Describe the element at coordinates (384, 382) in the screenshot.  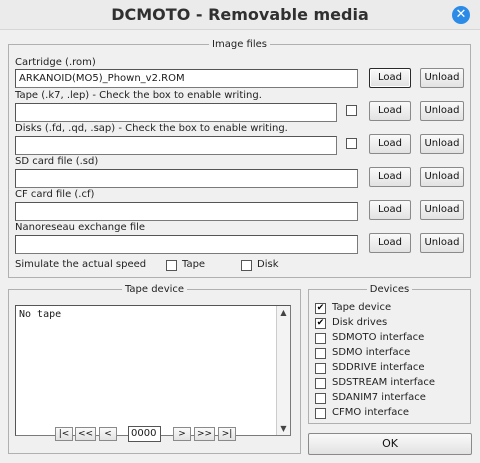
I see `device-sdstream-label: SDSTREAM interface` at that location.